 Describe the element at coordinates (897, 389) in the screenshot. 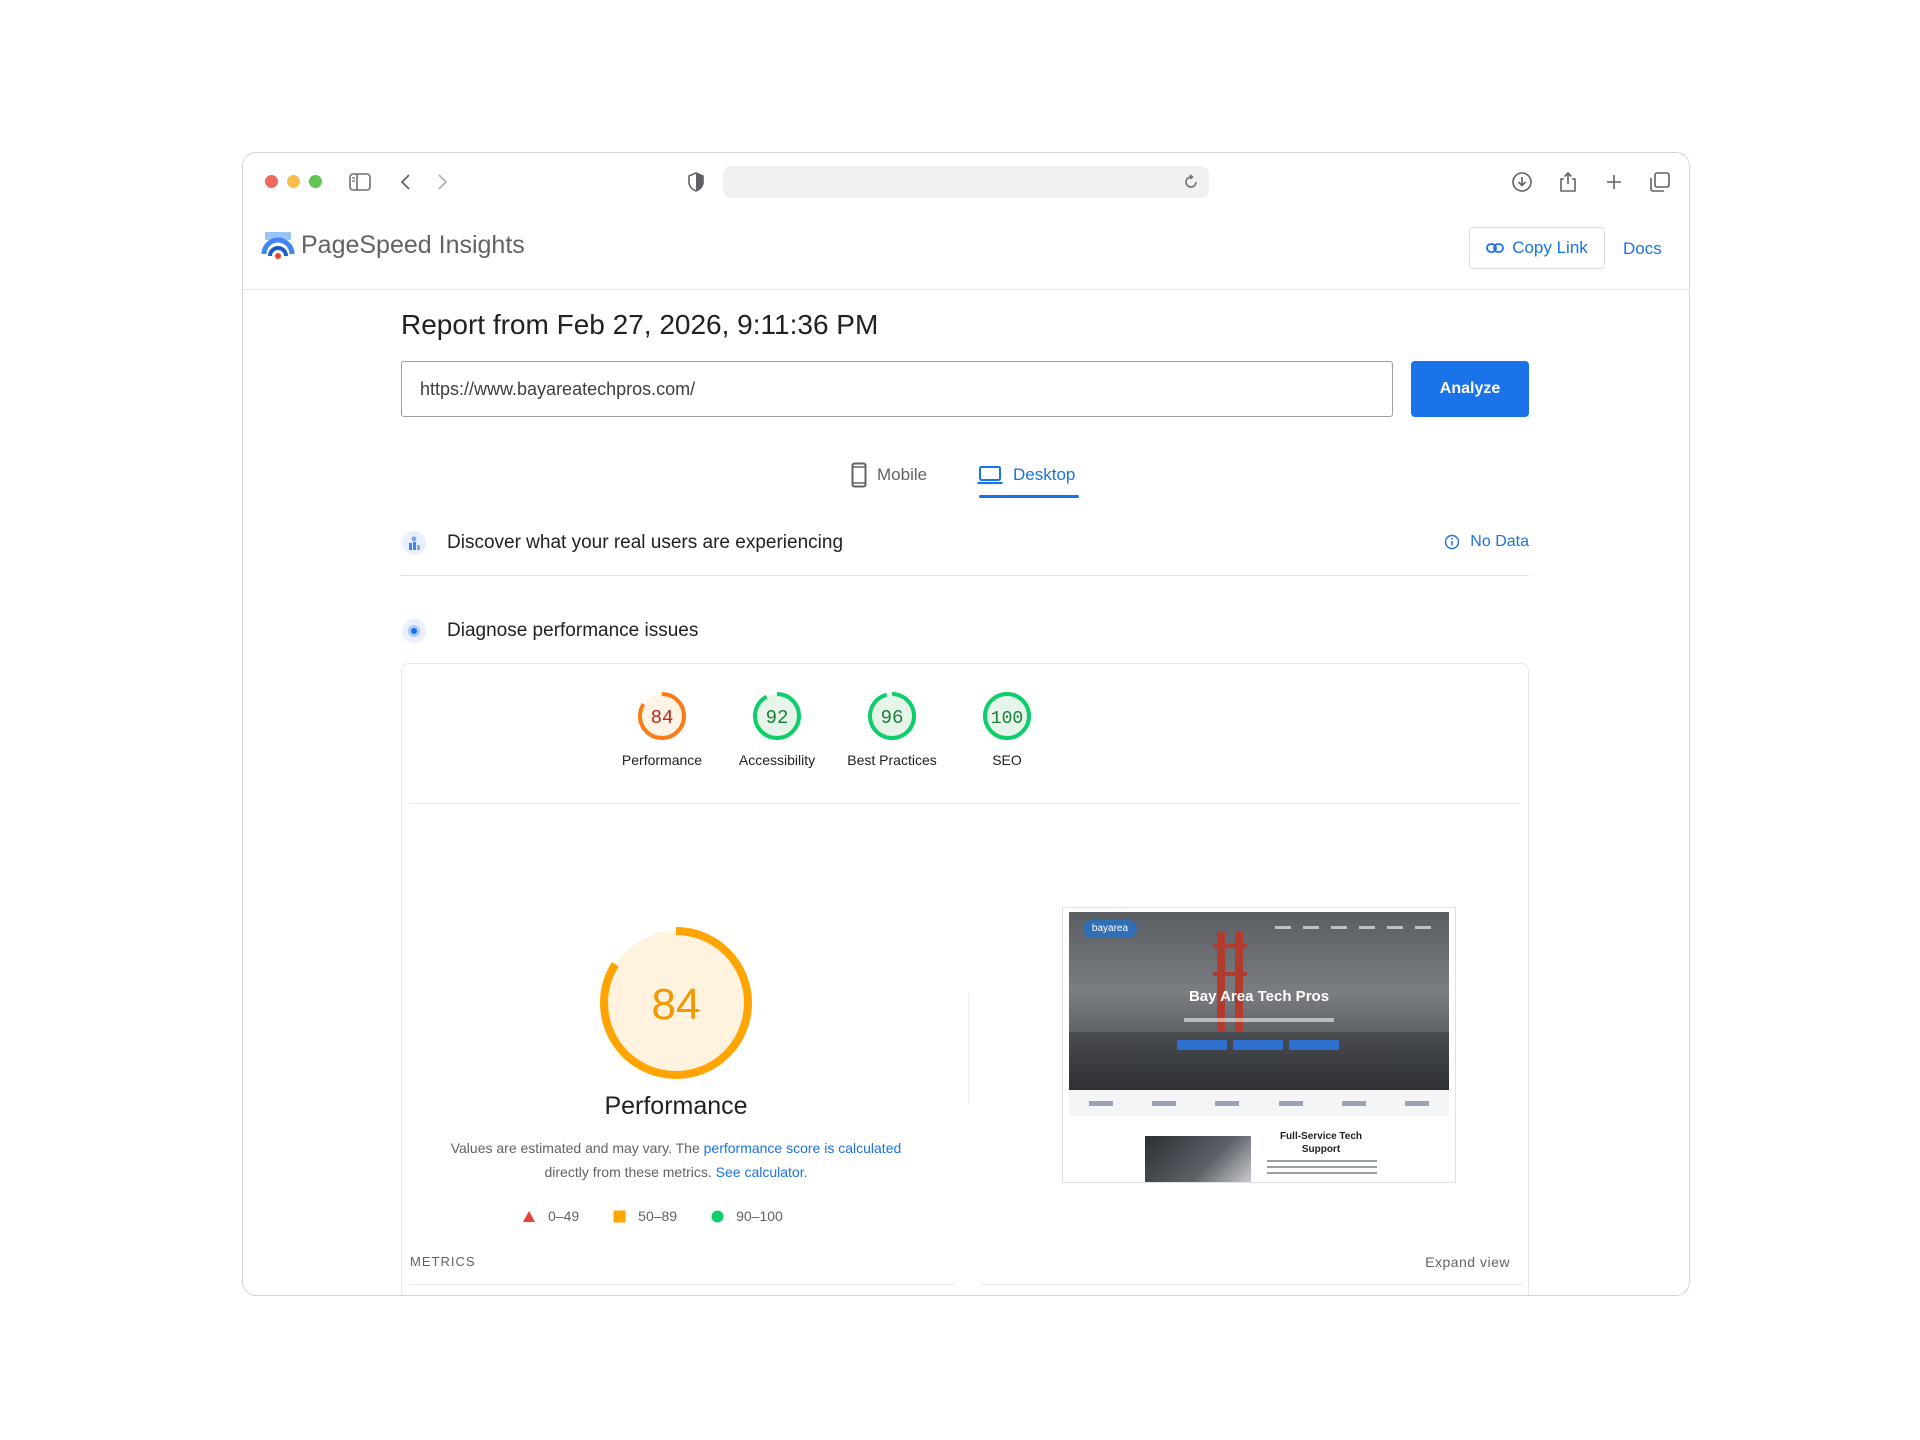

I see `url-input` at that location.